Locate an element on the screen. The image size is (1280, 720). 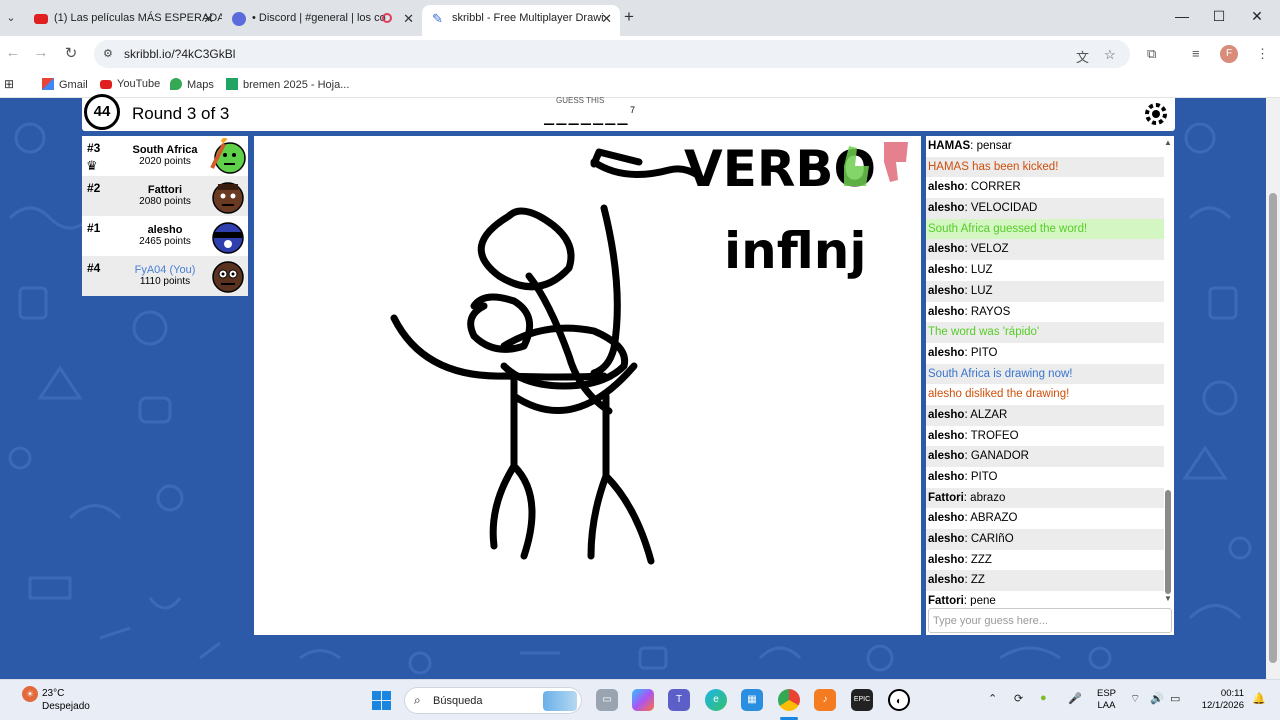
bookmark-youtube: YouTube is located at coordinates (130, 84).